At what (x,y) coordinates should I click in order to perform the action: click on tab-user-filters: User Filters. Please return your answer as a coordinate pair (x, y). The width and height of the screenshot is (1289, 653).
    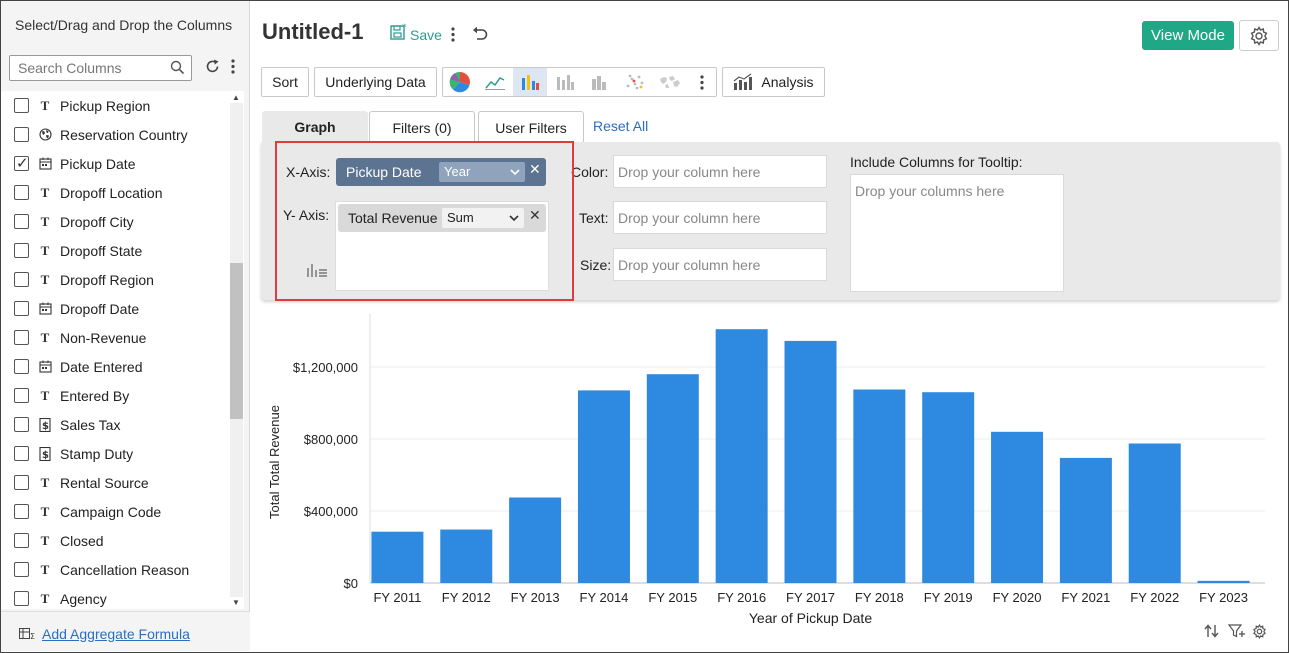
    Looking at the image, I should click on (531, 127).